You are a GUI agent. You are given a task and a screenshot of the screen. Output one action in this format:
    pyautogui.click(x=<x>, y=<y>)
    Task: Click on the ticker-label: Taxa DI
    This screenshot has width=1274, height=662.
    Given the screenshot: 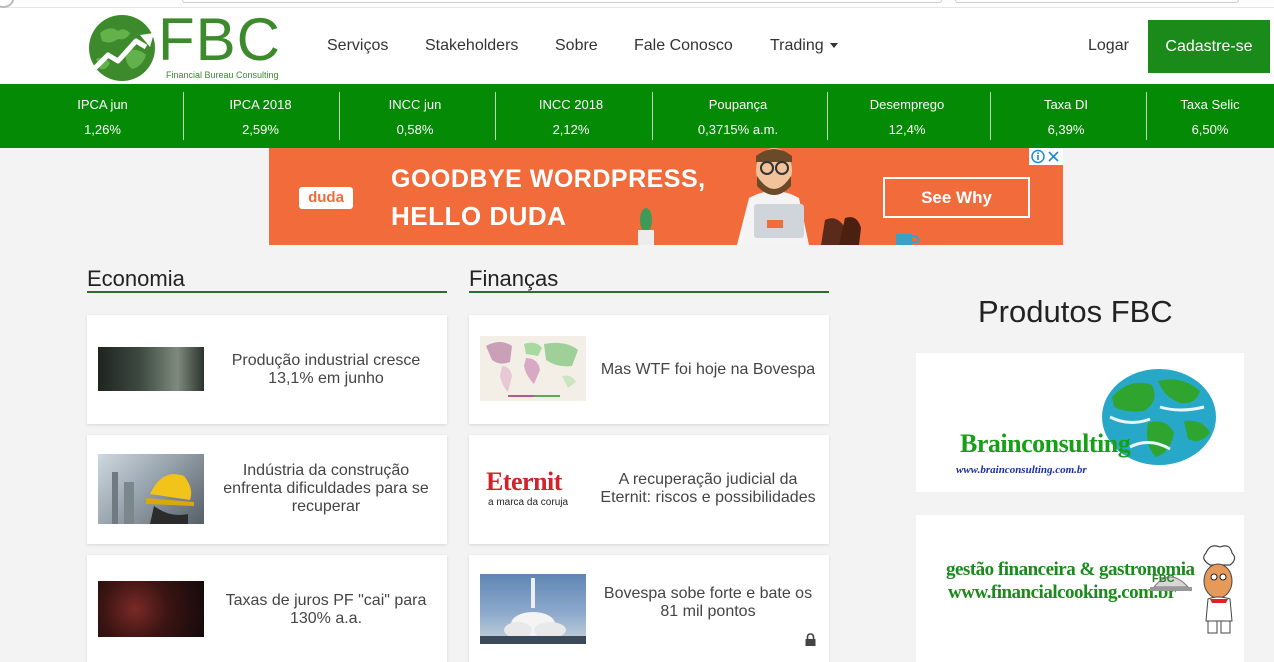 What is the action you would take?
    pyautogui.click(x=1066, y=104)
    